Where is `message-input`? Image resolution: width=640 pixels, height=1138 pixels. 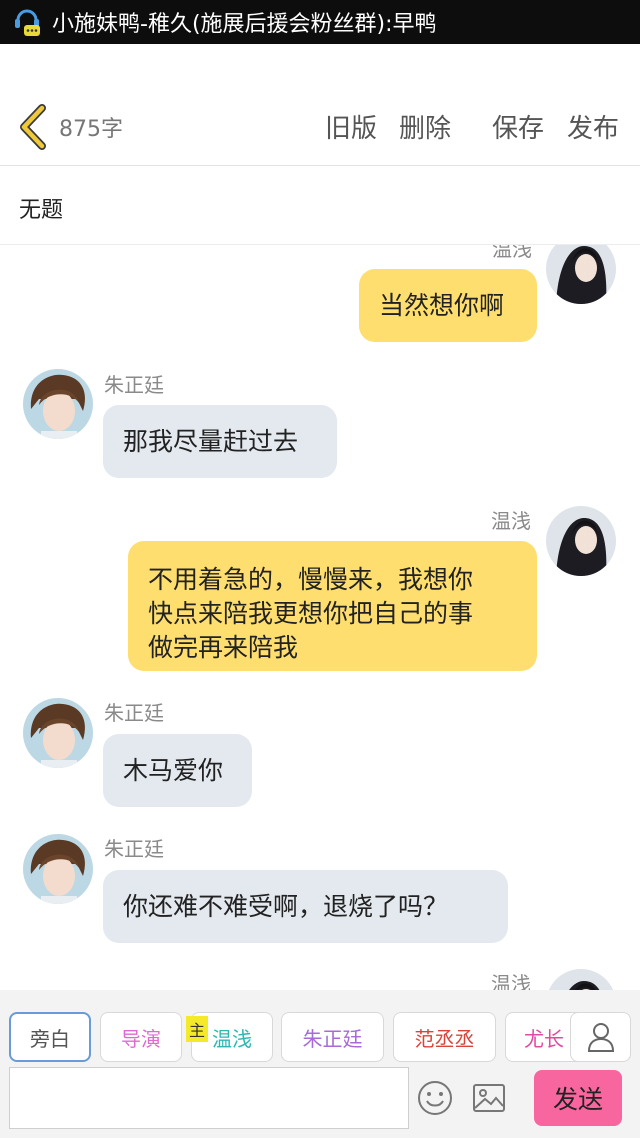 message-input is located at coordinates (209, 1098).